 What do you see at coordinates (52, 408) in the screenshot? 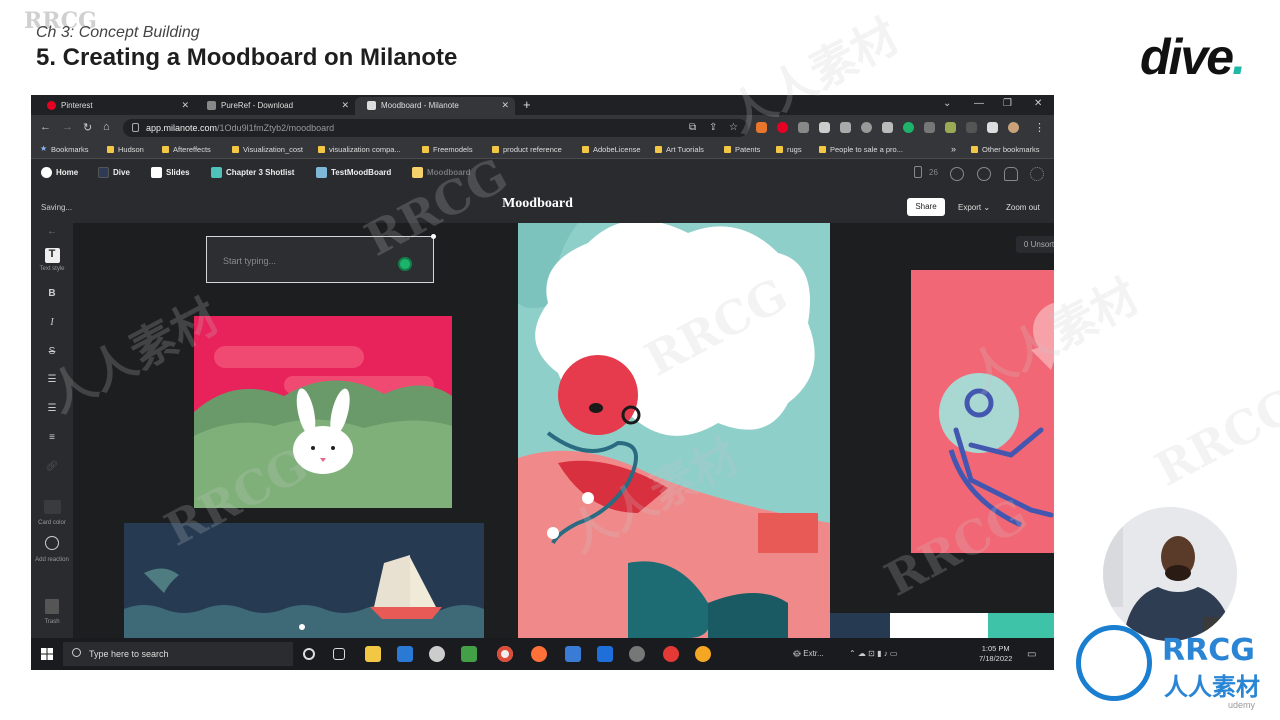
I see `numbered-list-icon: ☰` at bounding box center [52, 408].